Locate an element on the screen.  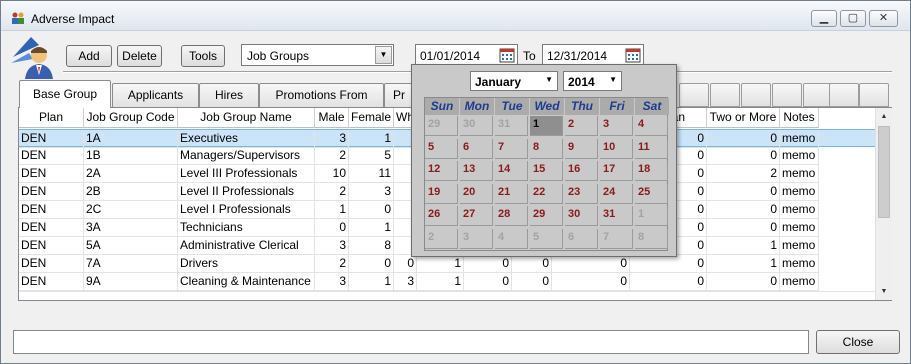
column-header: Male is located at coordinates (332, 118).